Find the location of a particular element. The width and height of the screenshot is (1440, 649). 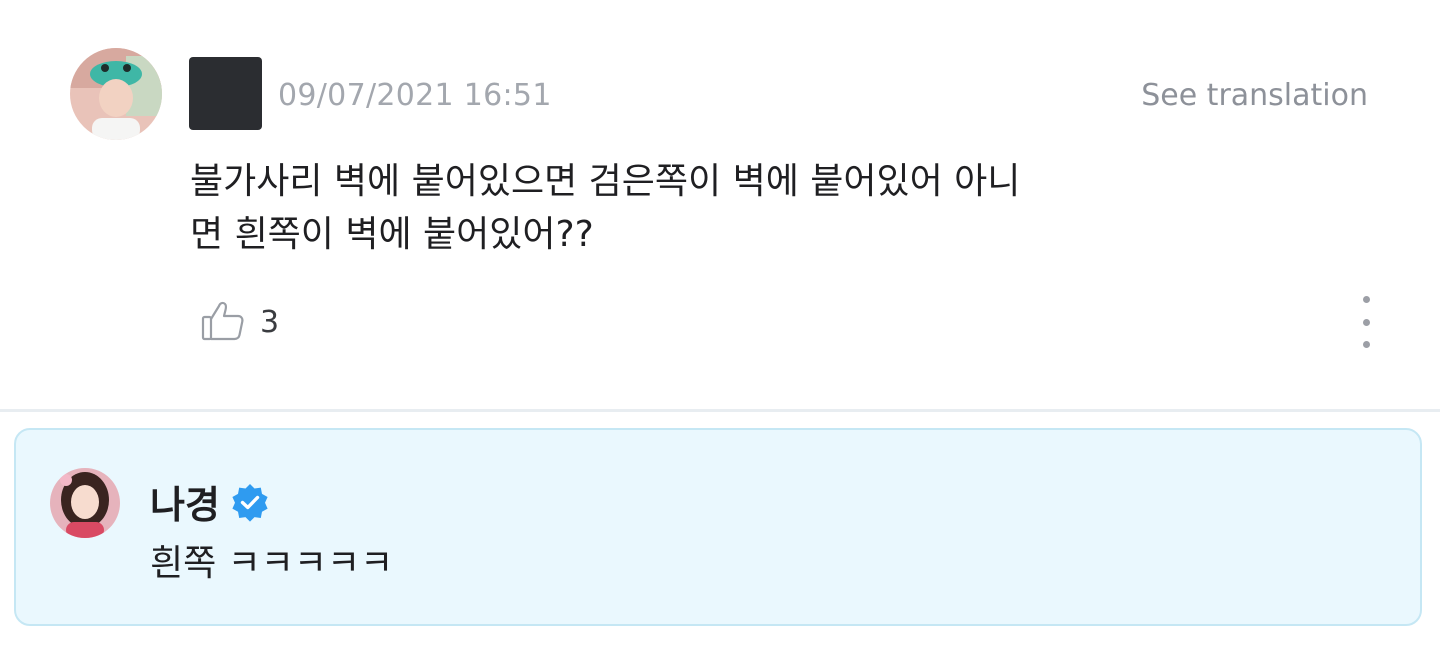

reply-text: 흰쪽 ㅋㅋㅋㅋㅋ is located at coordinates (272, 563).